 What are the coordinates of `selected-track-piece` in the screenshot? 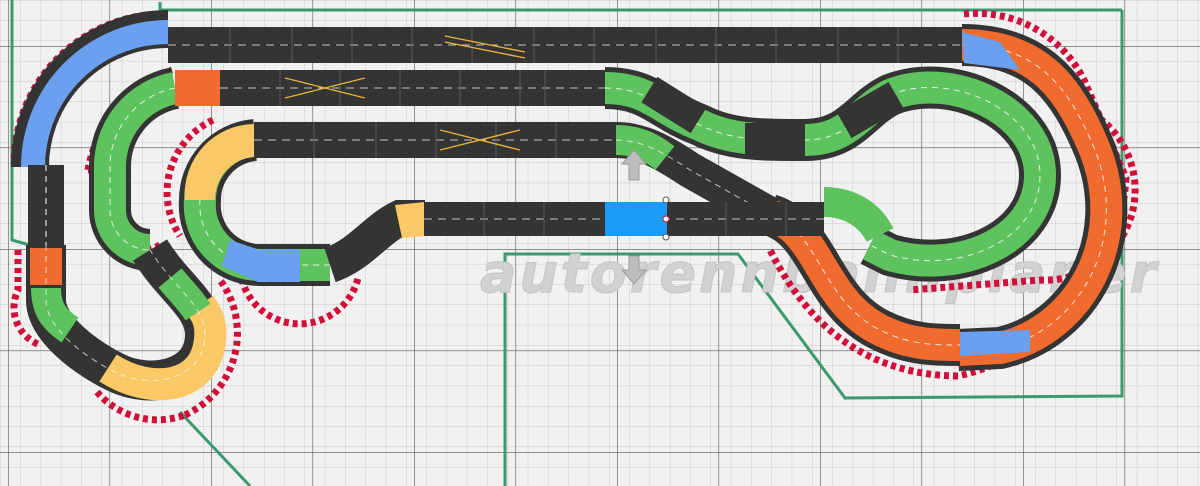 It's located at (637, 218).